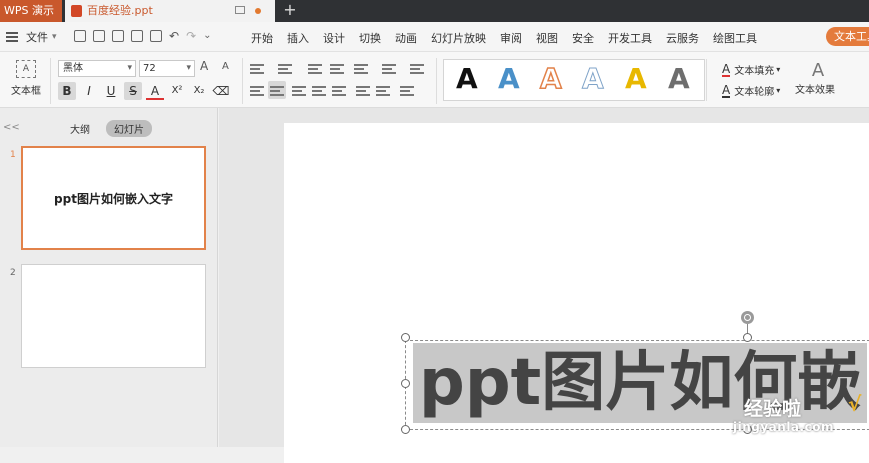 The width and height of the screenshot is (869, 463). Describe the element at coordinates (225, 66) in the screenshot. I see `shrink-font-icon: A` at that location.